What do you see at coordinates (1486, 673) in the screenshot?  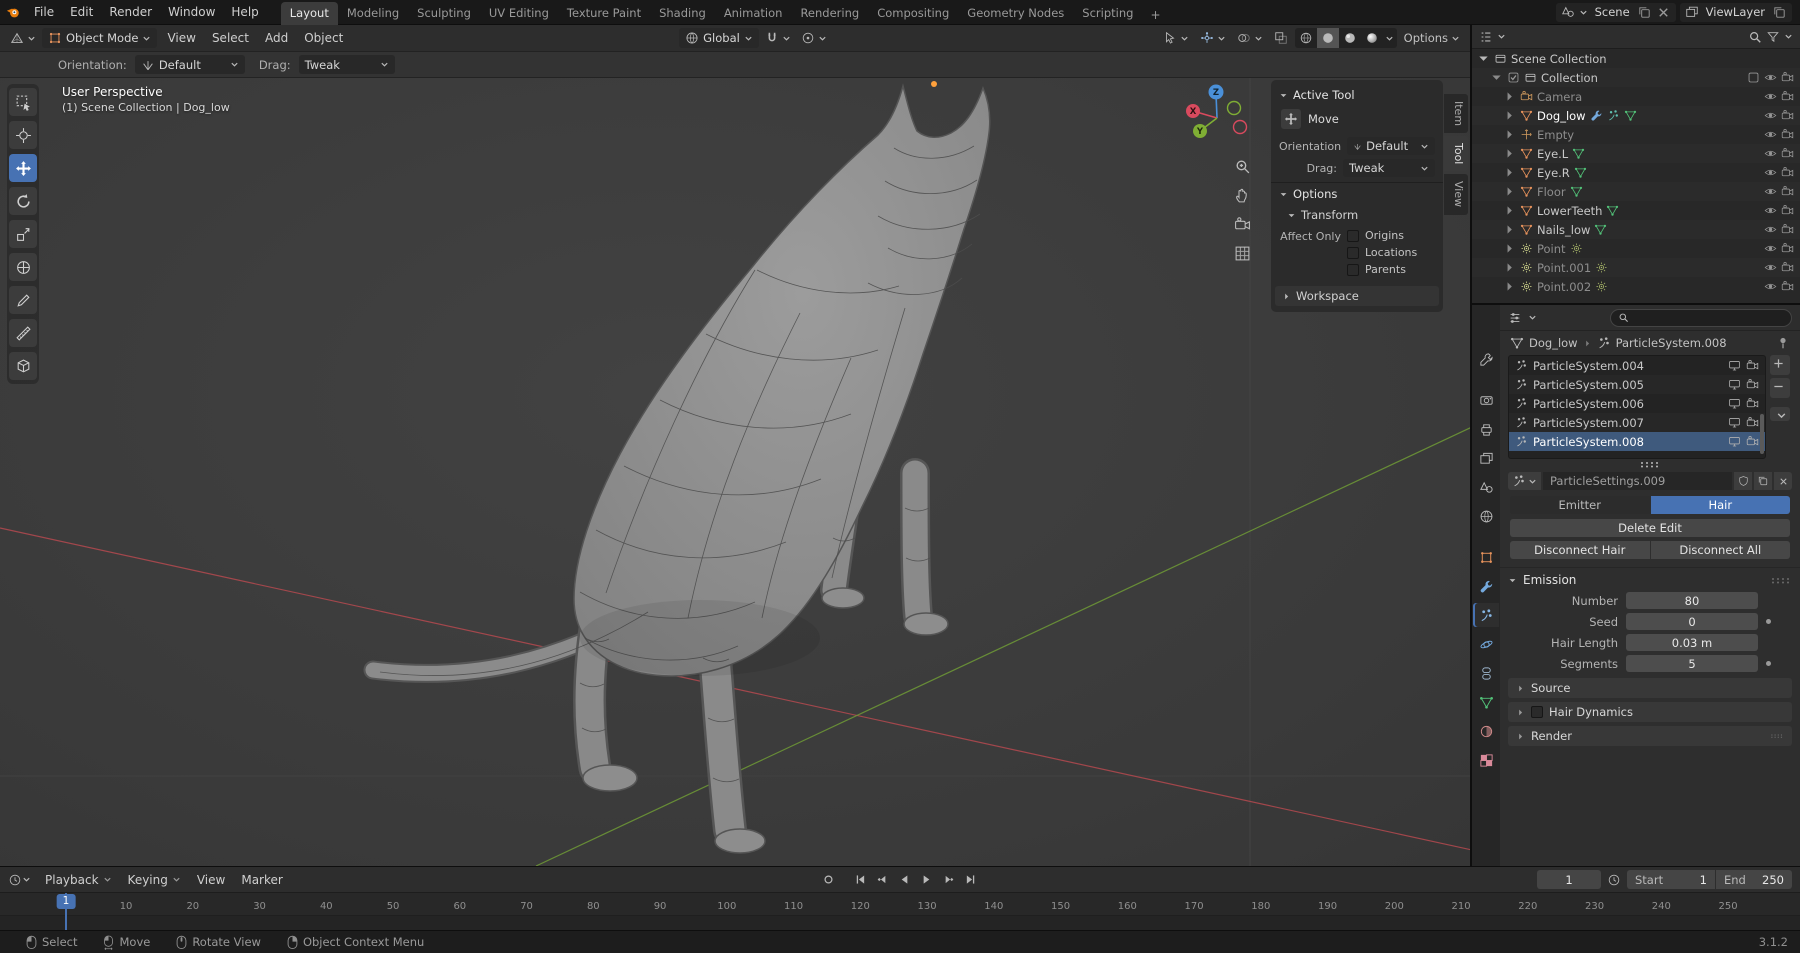 I see `properties-tab-constraints` at bounding box center [1486, 673].